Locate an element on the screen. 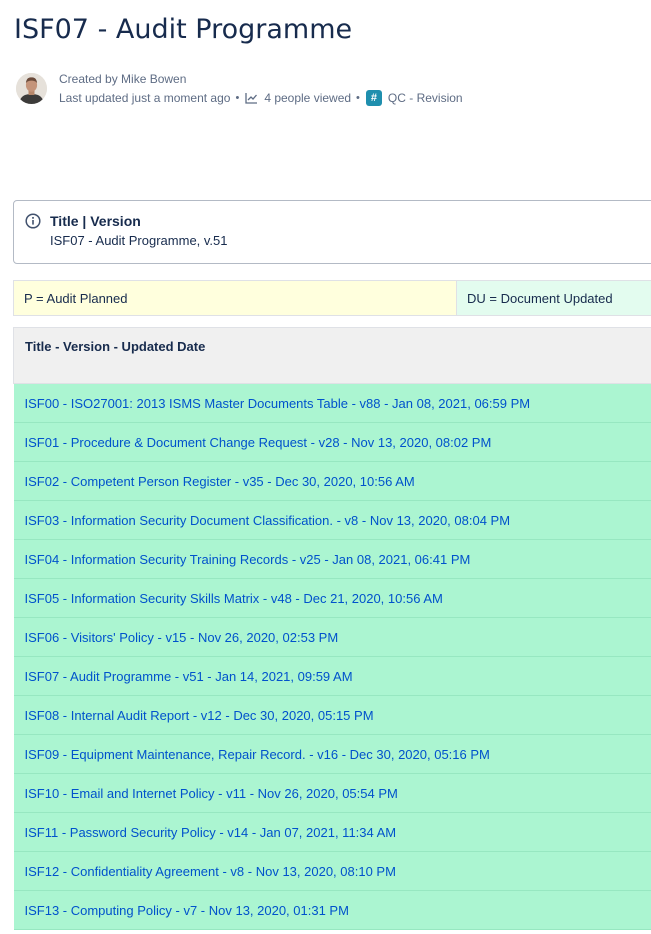 Image resolution: width=651 pixels, height=934 pixels. info-panel-body: ISF07 - Audit Programme, v.51 is located at coordinates (139, 240).